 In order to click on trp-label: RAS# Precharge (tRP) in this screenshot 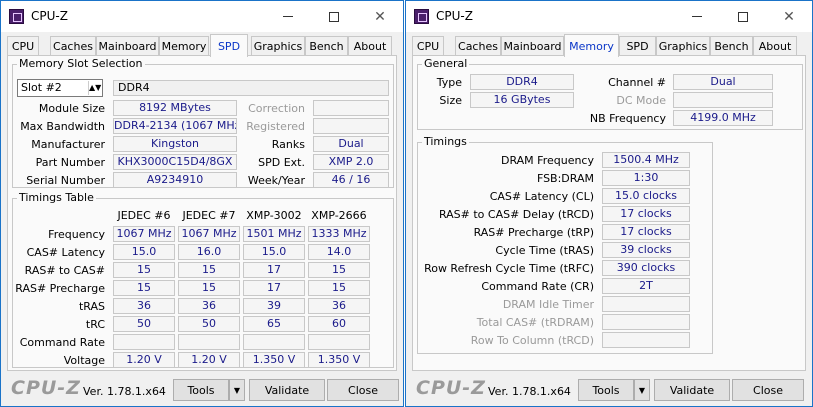, I will do `click(533, 232)`.